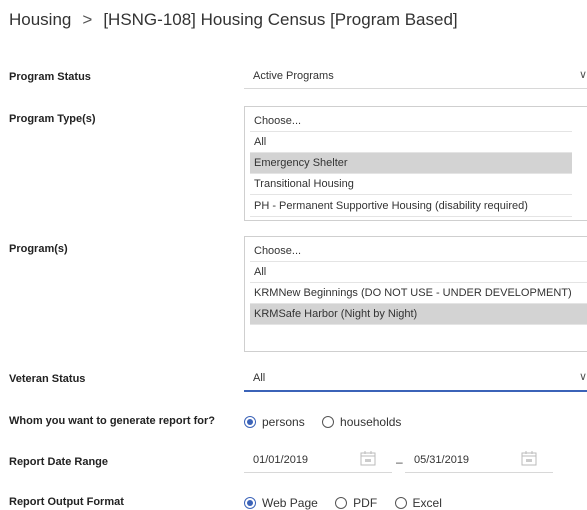  Describe the element at coordinates (66, 502) in the screenshot. I see `output-format-label: Report Output Format` at that location.